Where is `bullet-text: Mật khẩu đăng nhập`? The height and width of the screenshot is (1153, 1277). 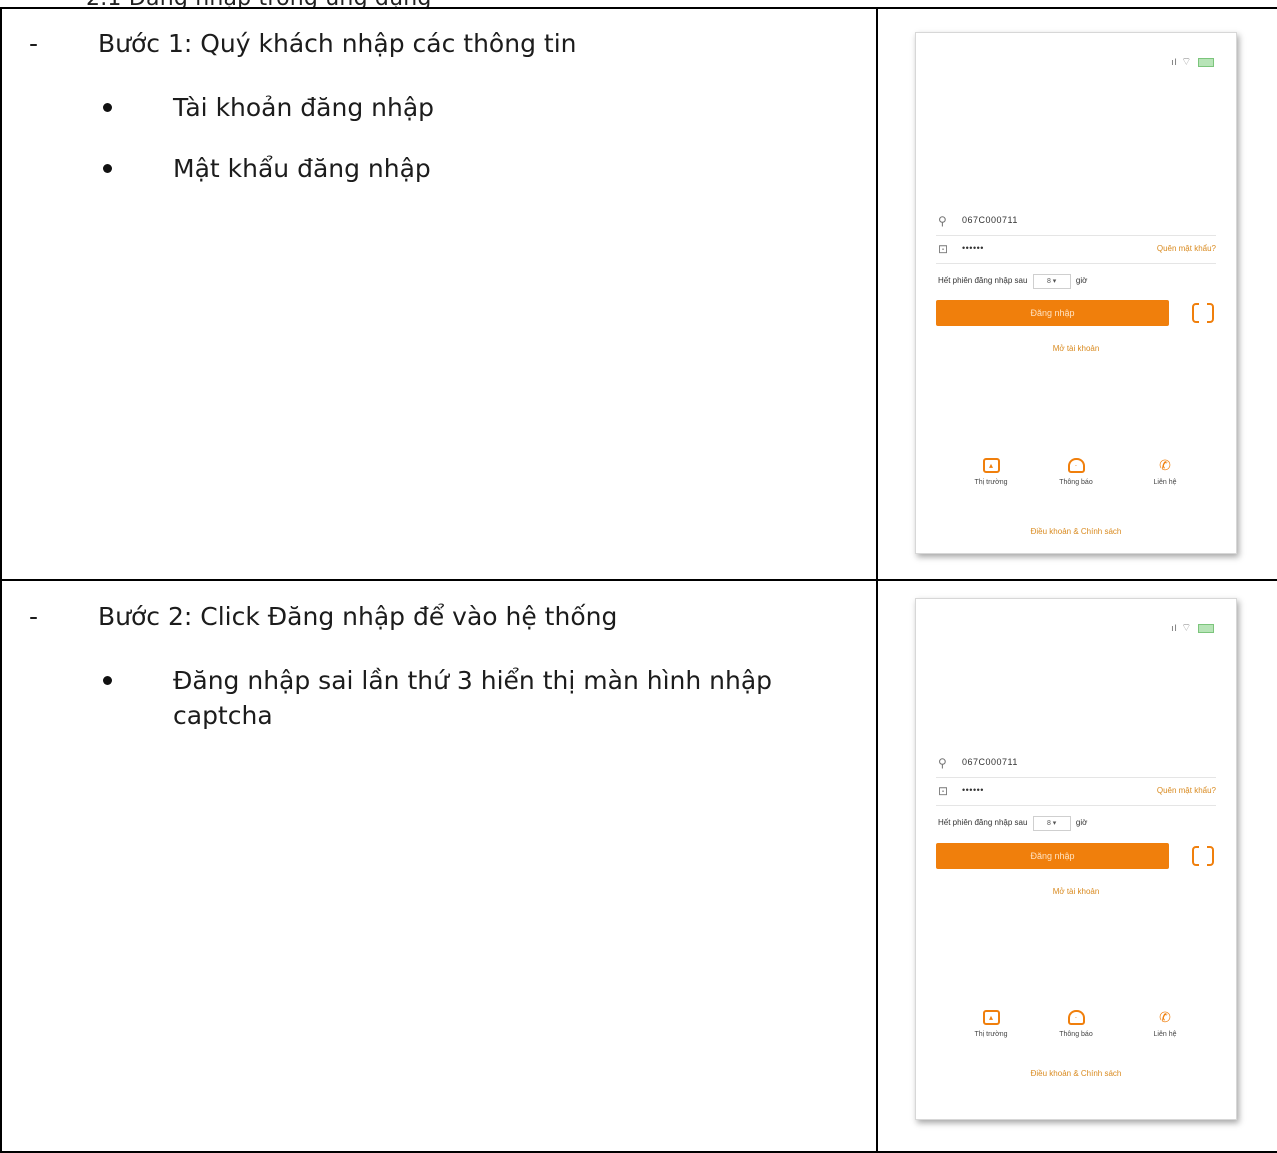
bullet-text: Mật khẩu đăng nhập is located at coordinates (302, 168).